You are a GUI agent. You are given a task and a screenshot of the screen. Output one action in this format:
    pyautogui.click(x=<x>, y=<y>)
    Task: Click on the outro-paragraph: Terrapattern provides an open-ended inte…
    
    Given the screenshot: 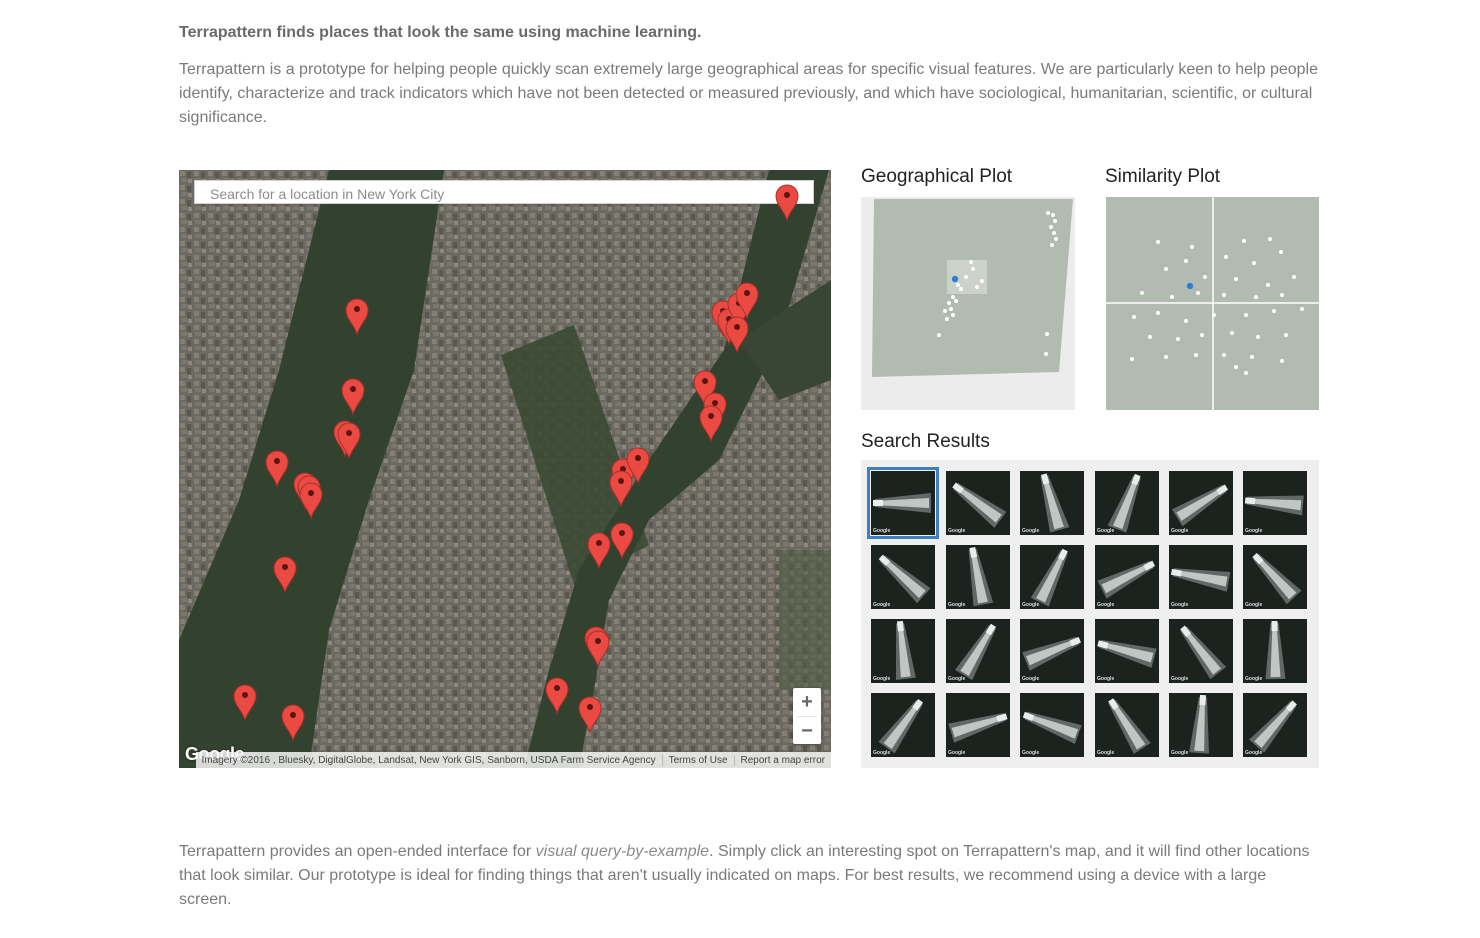 What is the action you would take?
    pyautogui.click(x=749, y=876)
    